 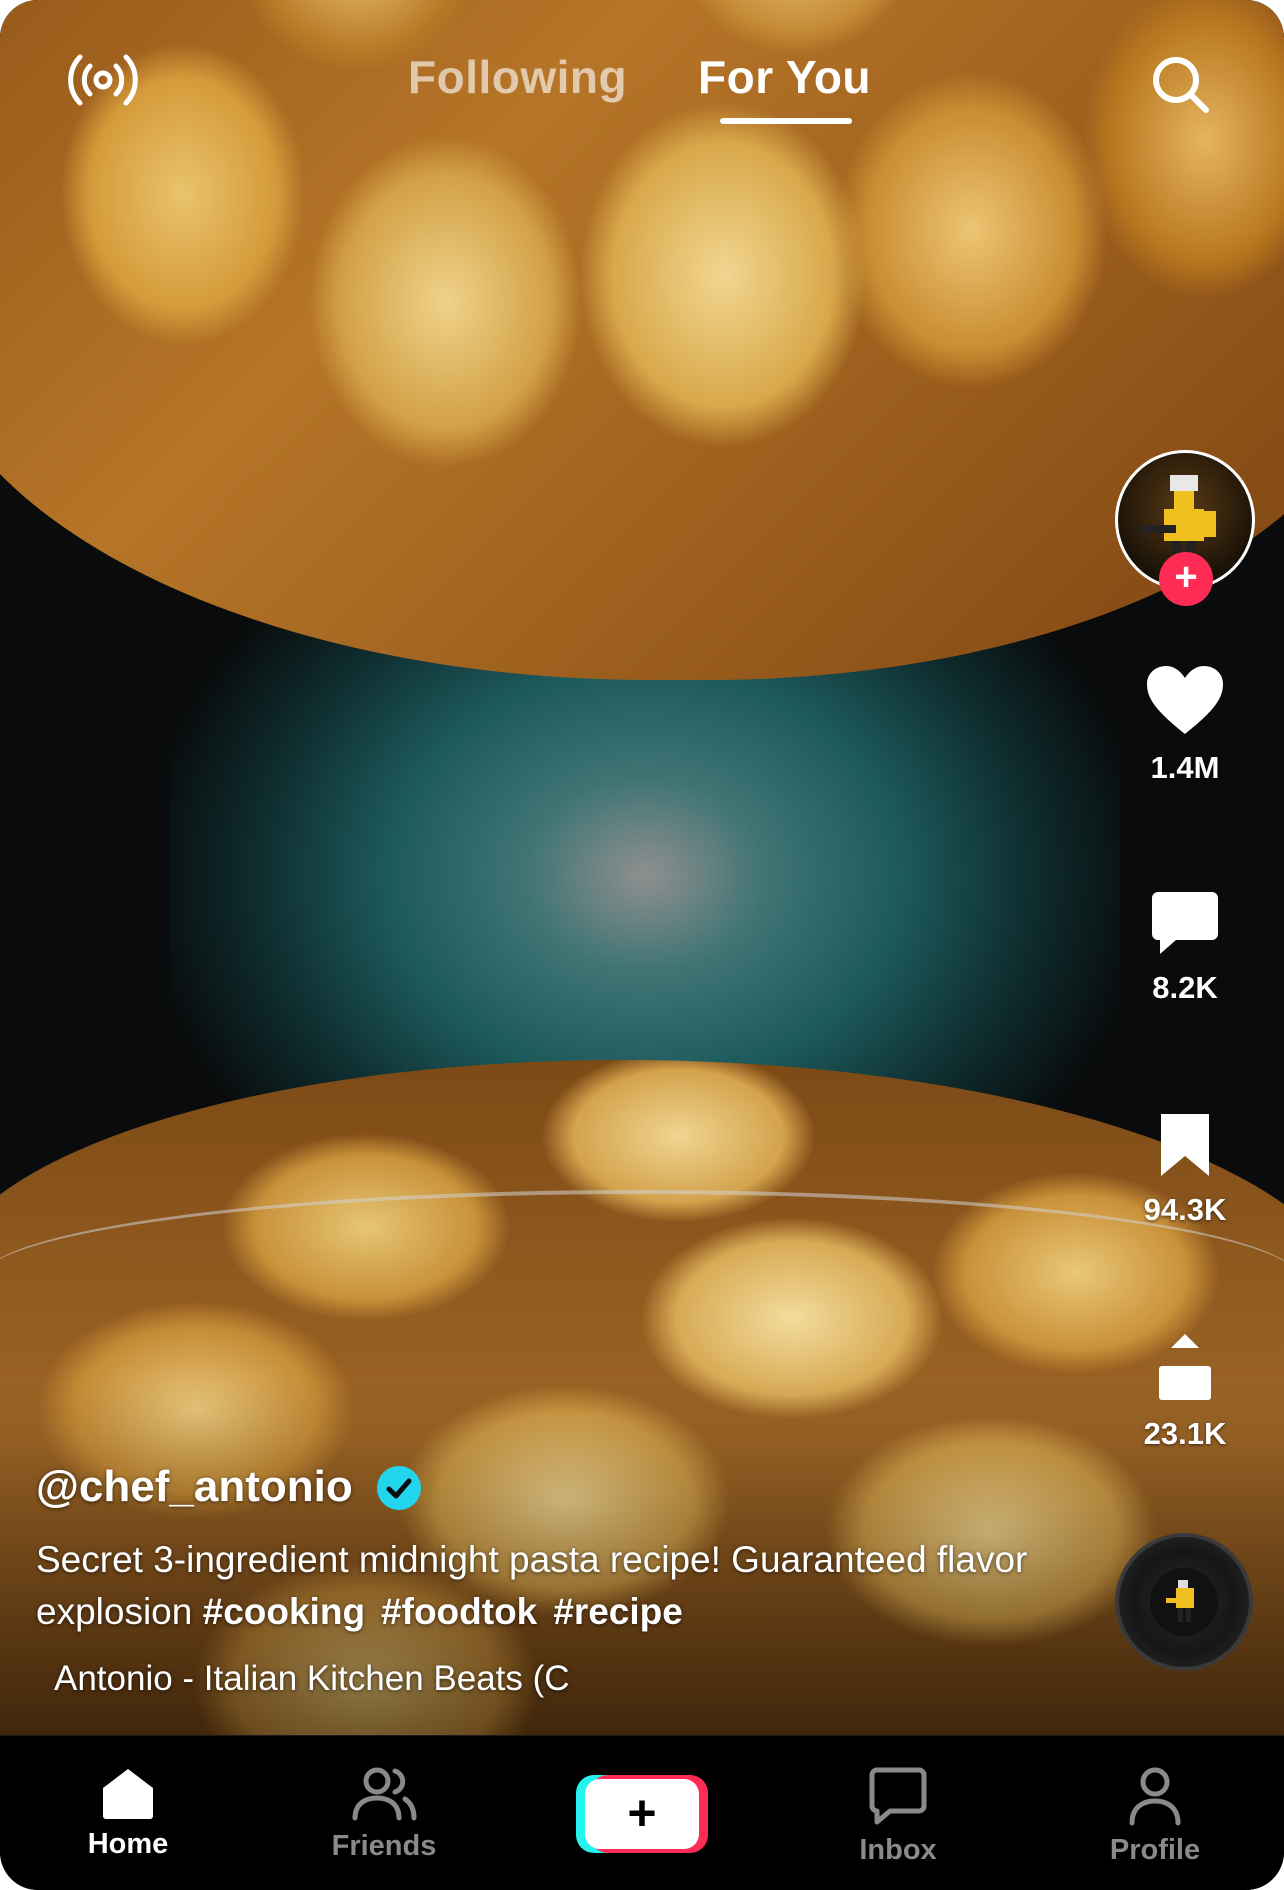 What do you see at coordinates (1185, 1209) in the screenshot?
I see `save-count: 94.3K` at bounding box center [1185, 1209].